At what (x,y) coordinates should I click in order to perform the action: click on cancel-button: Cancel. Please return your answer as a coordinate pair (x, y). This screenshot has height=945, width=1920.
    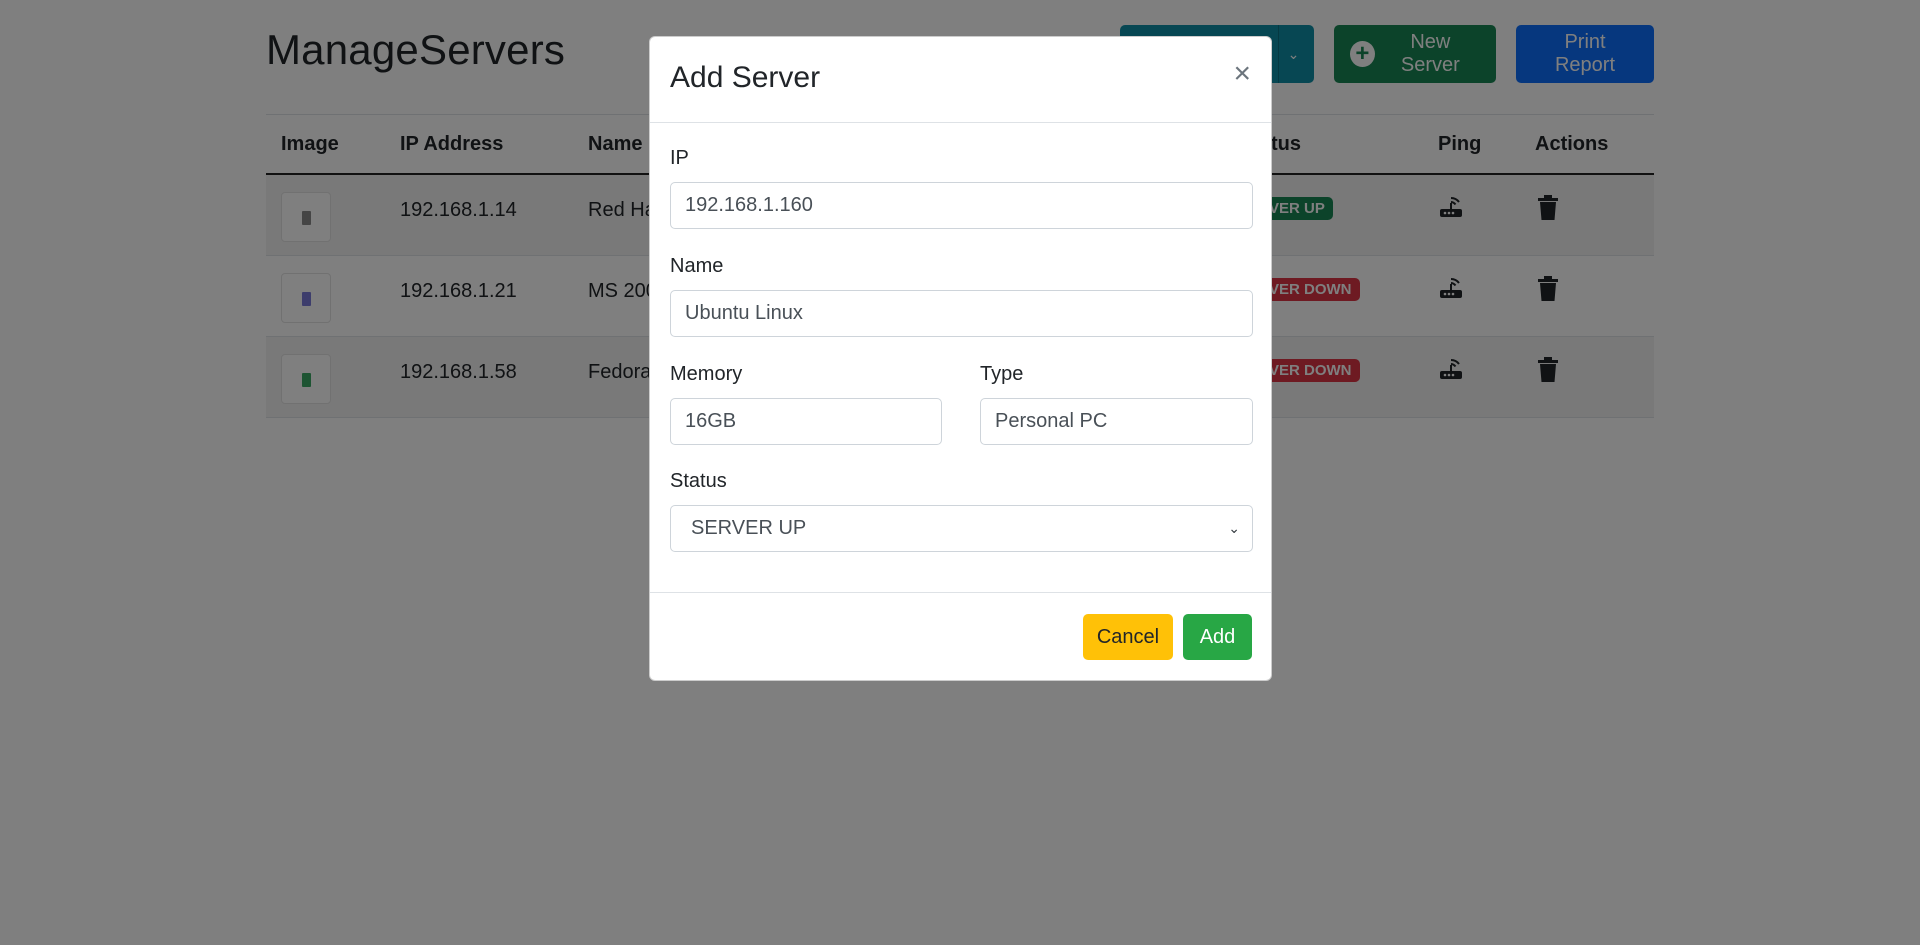
    Looking at the image, I should click on (1128, 637).